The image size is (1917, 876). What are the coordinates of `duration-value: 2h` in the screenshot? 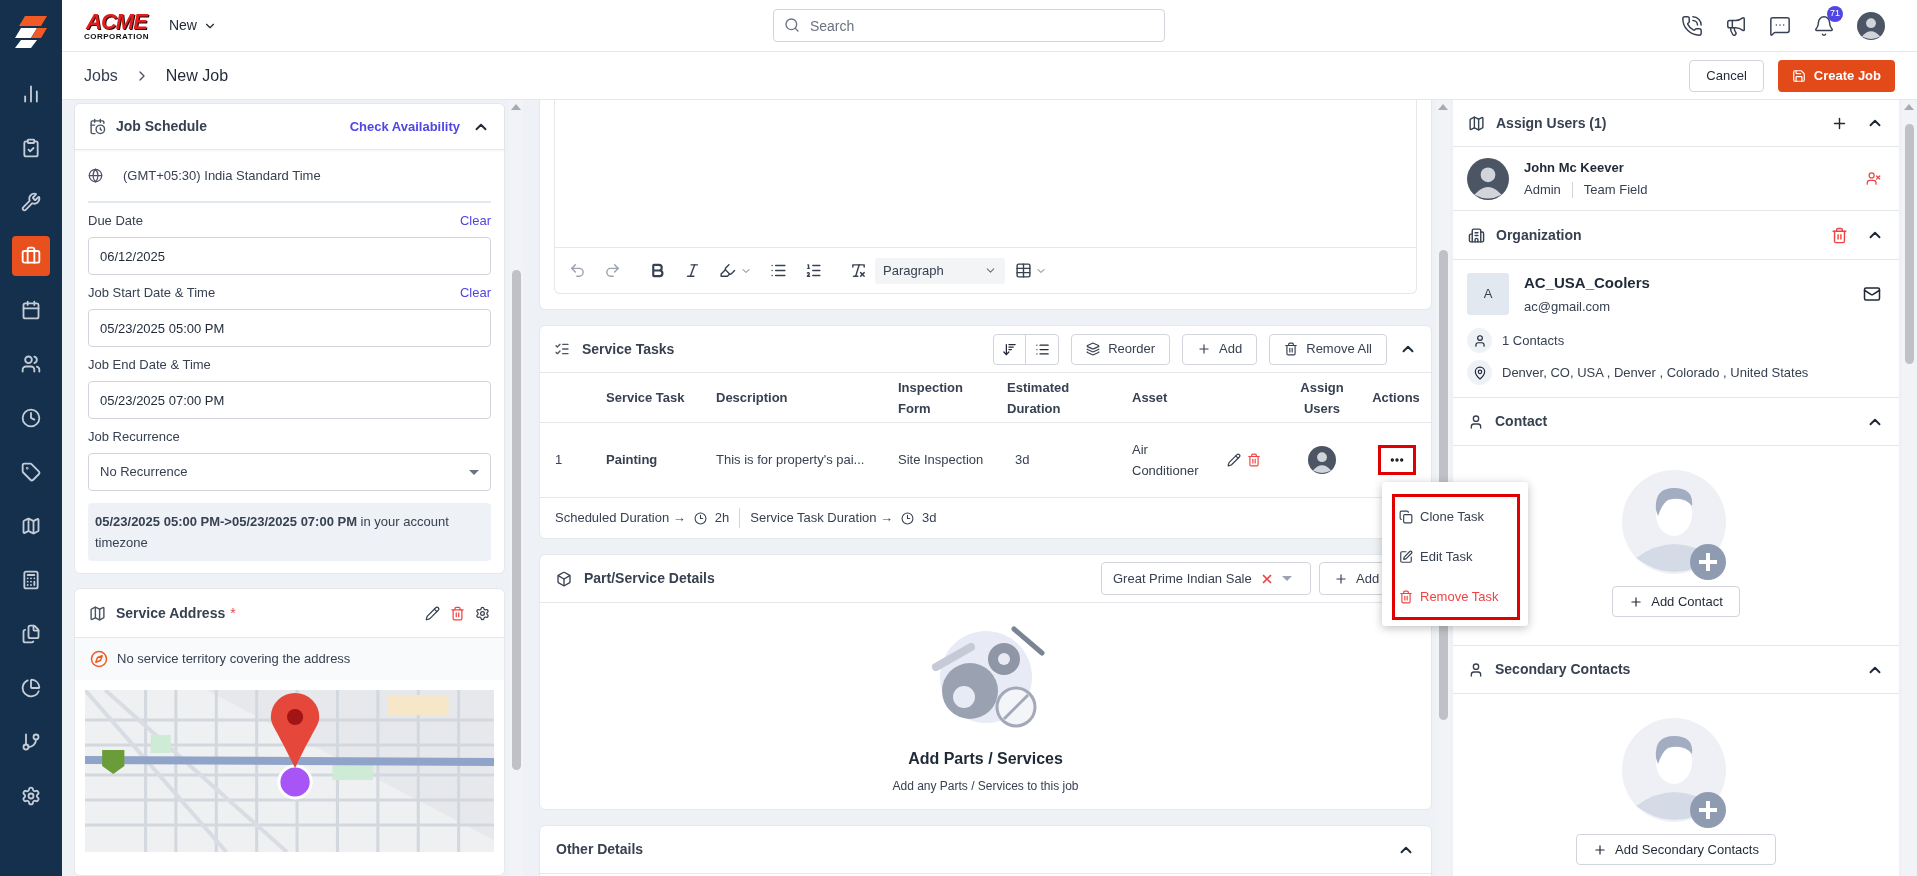 It's located at (722, 518).